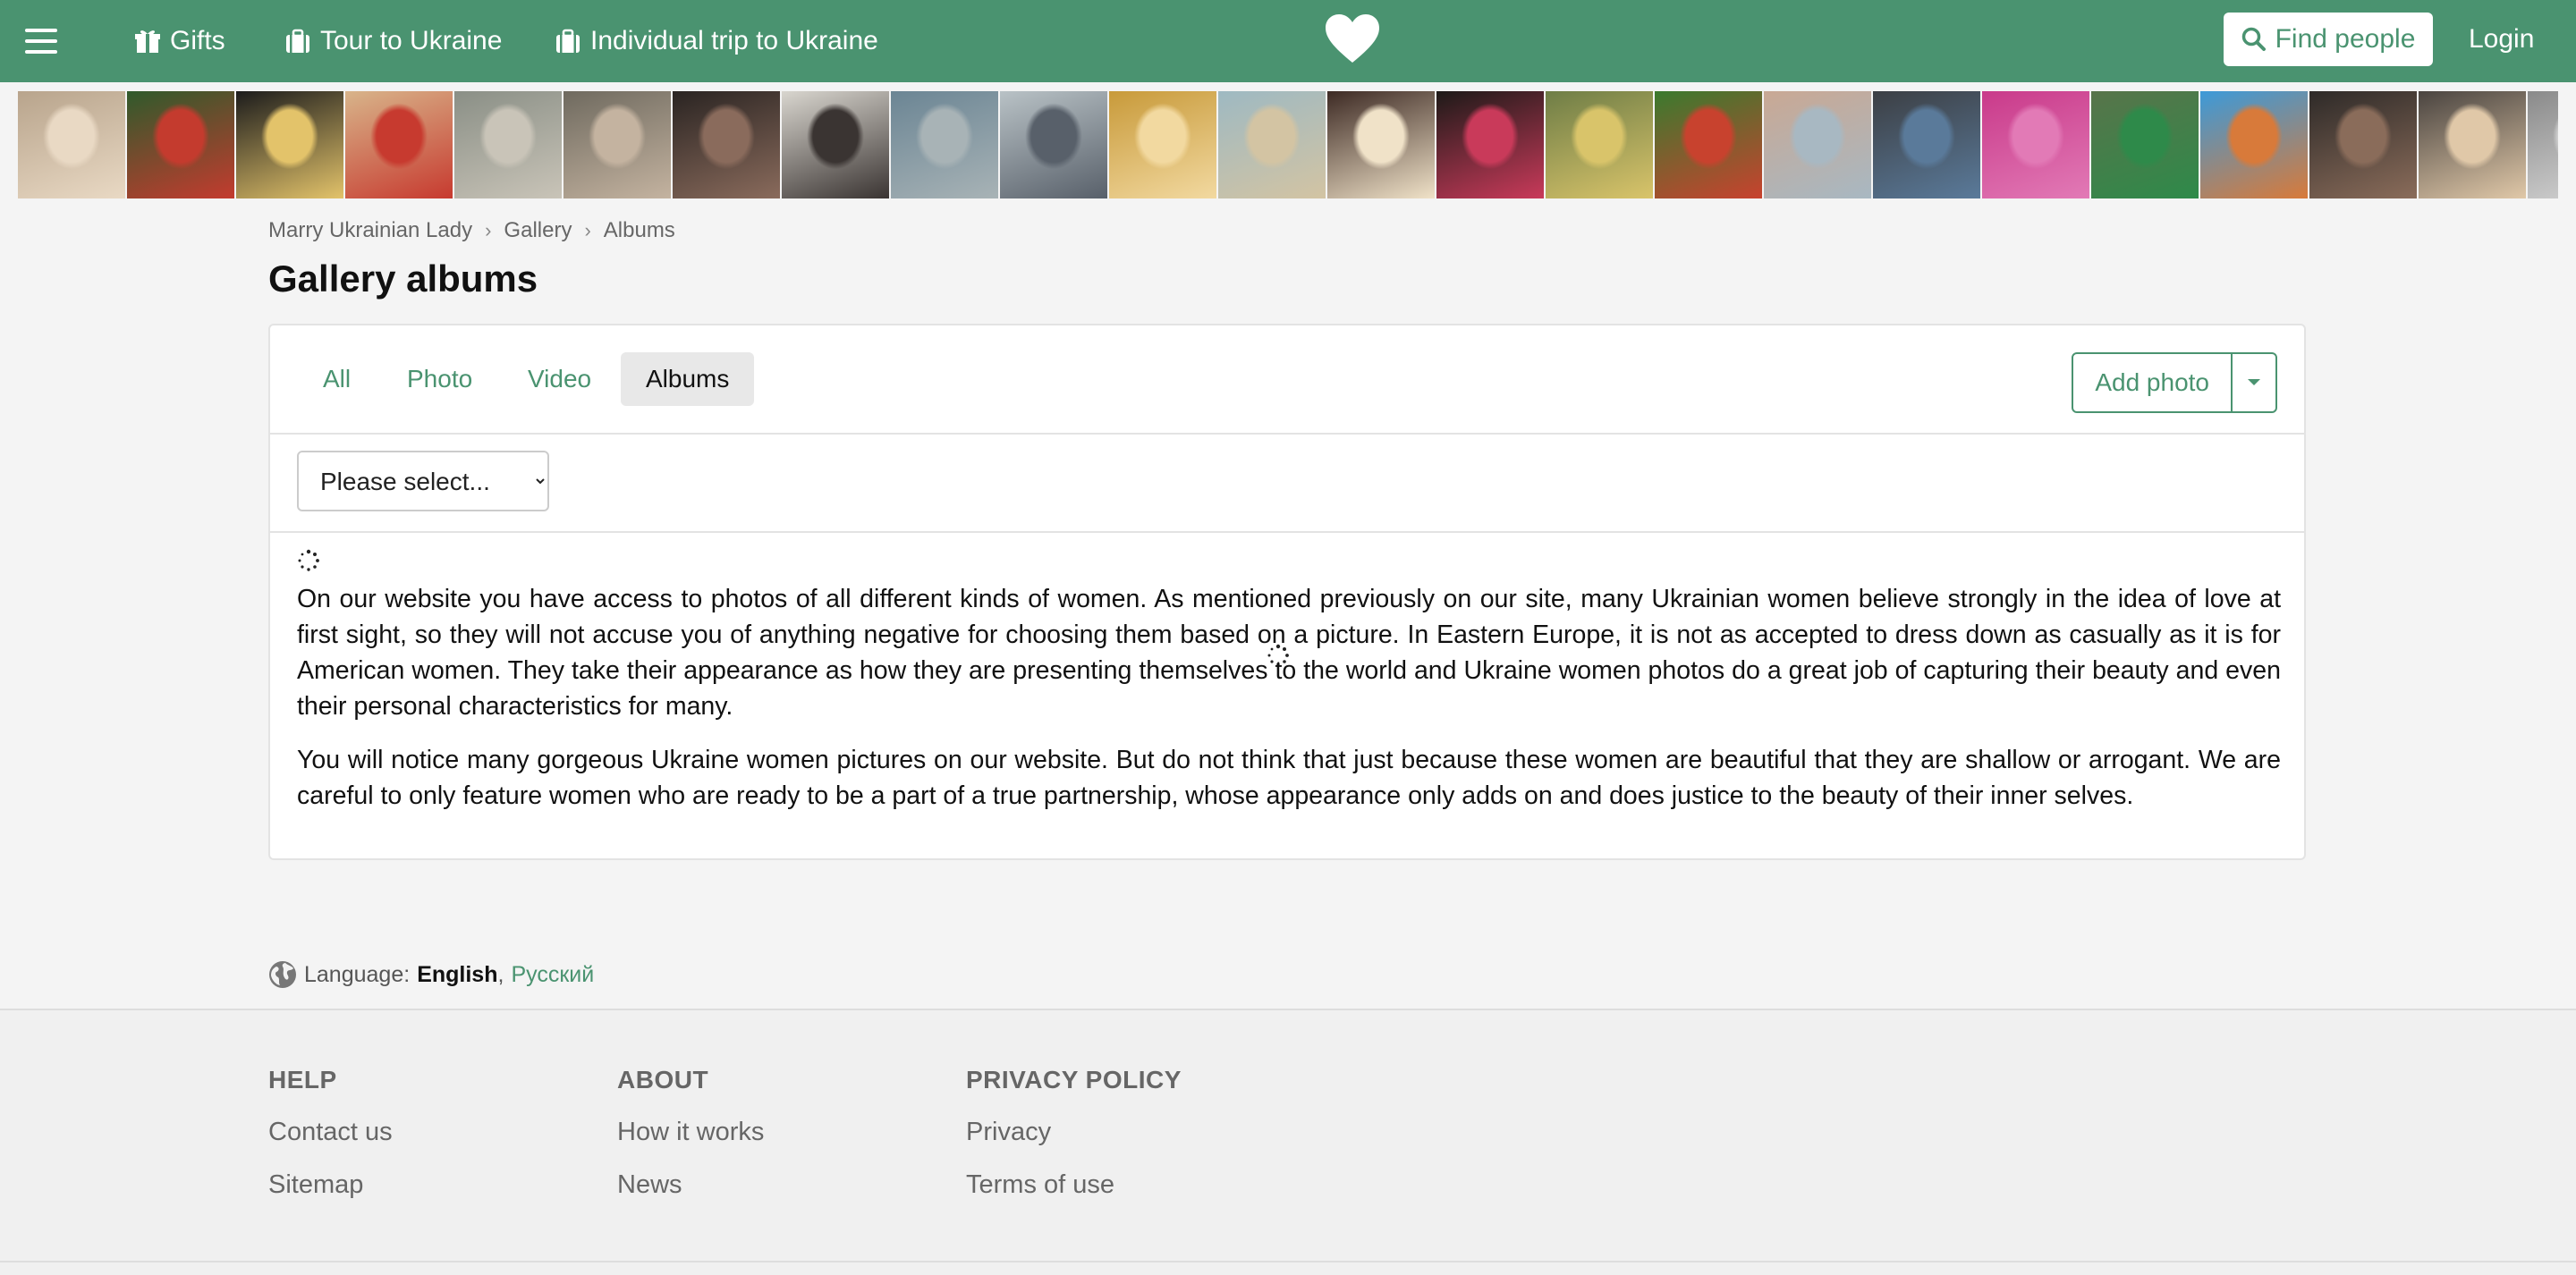 Image resolution: width=2576 pixels, height=1275 pixels. I want to click on breadcrumb-gallery: Gallery, so click(538, 231).